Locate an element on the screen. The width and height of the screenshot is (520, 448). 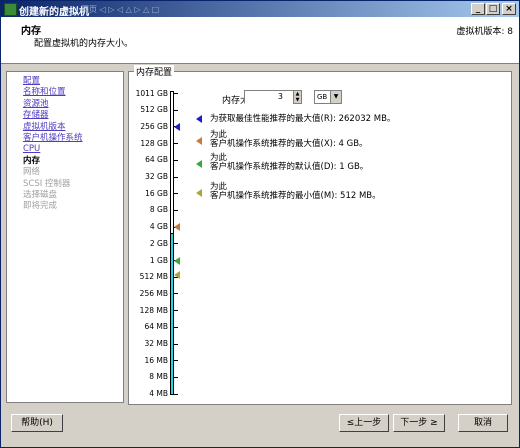
spin-down-icon: ▼ is located at coordinates (297, 100).